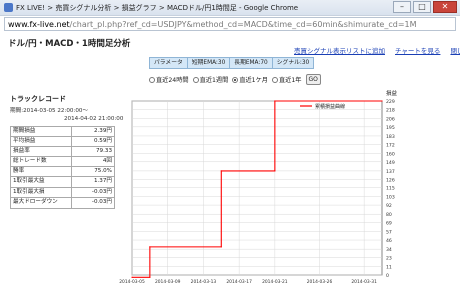 The height and width of the screenshot is (304, 460). I want to click on legend-label: 累積損益曲線, so click(330, 106).